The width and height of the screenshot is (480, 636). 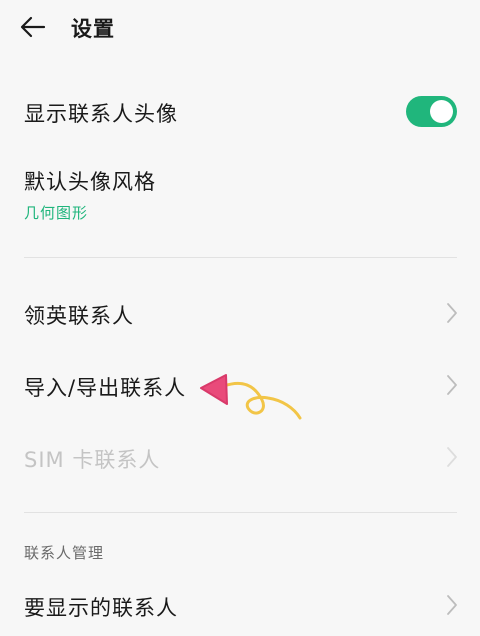 I want to click on page-title: 设置, so click(x=93, y=29).